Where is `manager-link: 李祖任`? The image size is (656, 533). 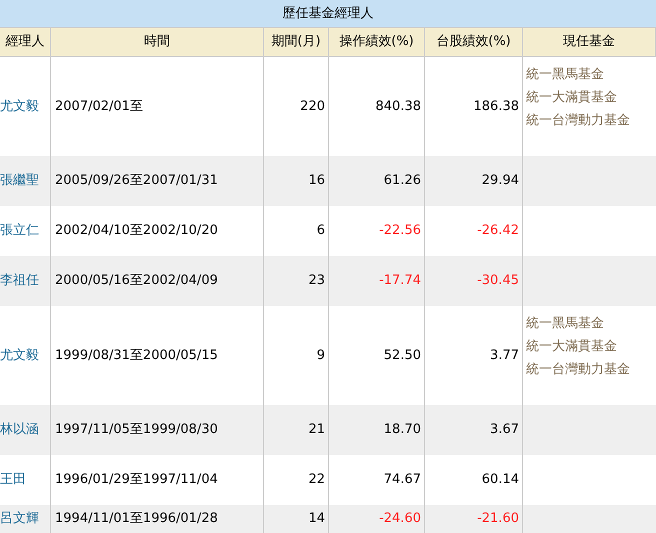 manager-link: 李祖任 is located at coordinates (19, 281).